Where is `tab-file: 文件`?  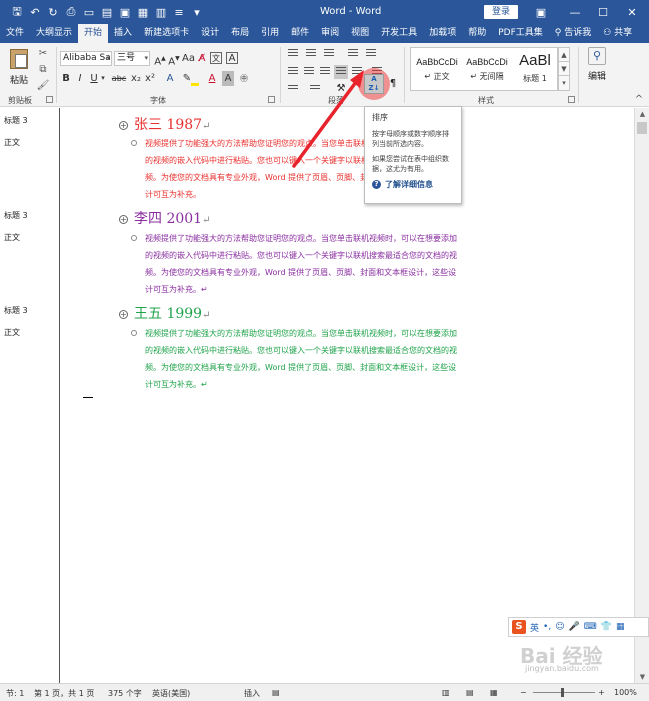
tab-file: 文件 is located at coordinates (15, 33).